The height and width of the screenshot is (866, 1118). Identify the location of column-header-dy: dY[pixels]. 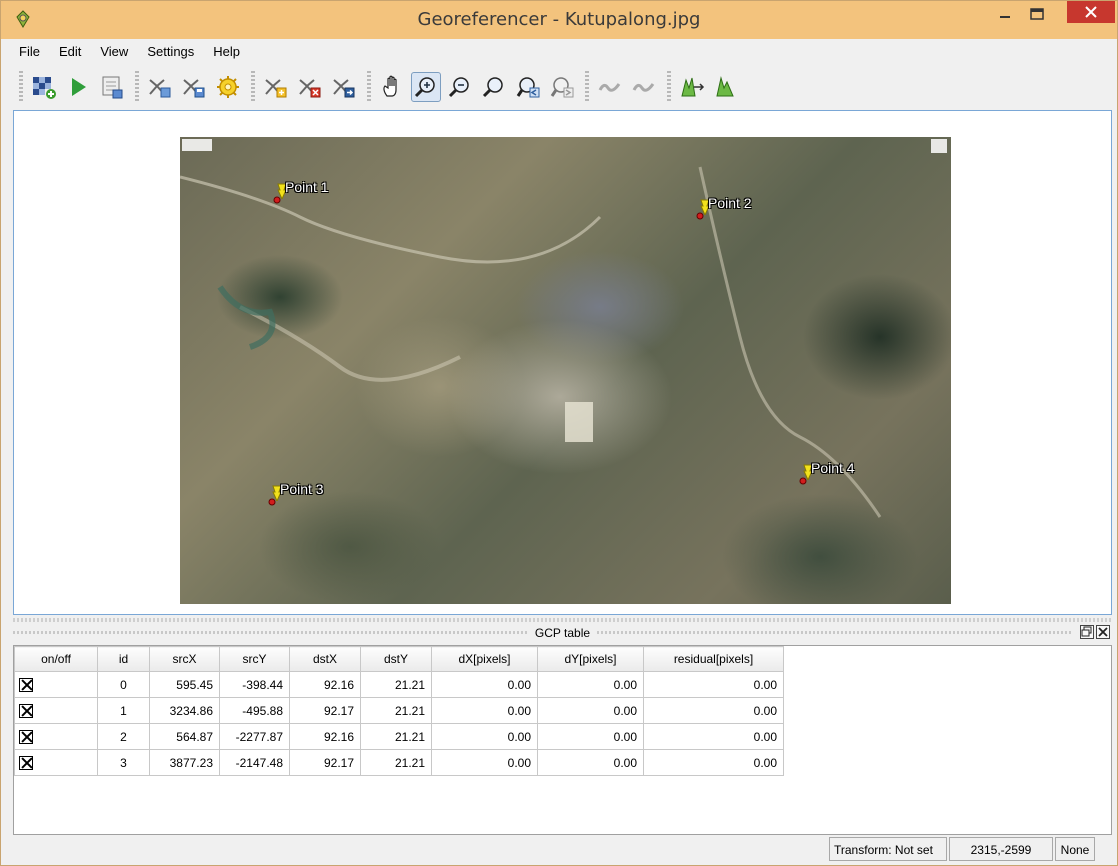
(590, 659).